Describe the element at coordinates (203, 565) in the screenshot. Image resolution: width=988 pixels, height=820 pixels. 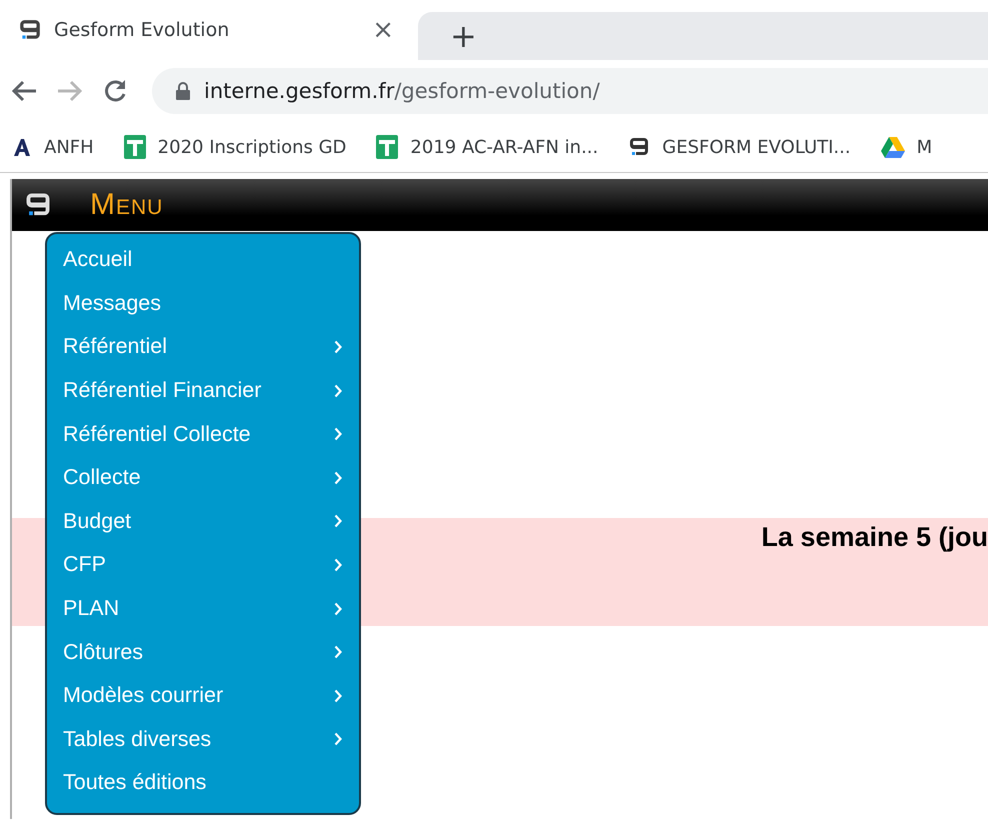
I see `menu-item: CFP` at that location.